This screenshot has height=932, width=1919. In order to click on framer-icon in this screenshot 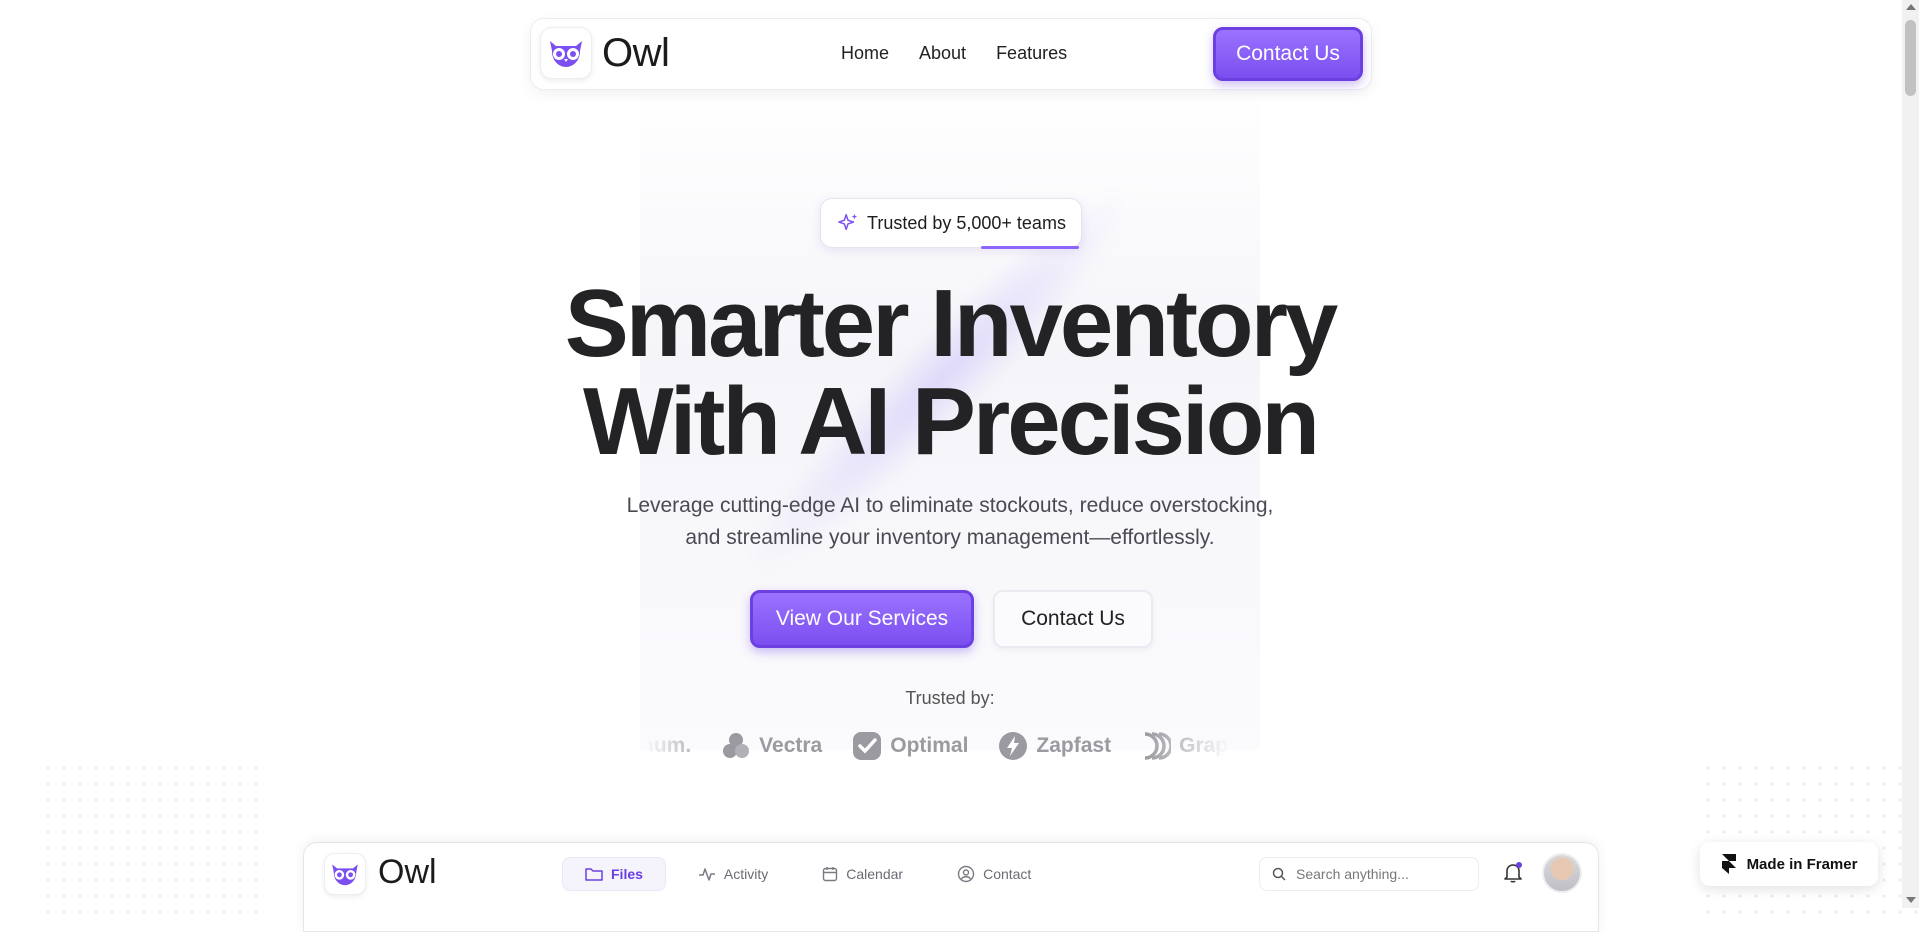, I will do `click(1728, 864)`.